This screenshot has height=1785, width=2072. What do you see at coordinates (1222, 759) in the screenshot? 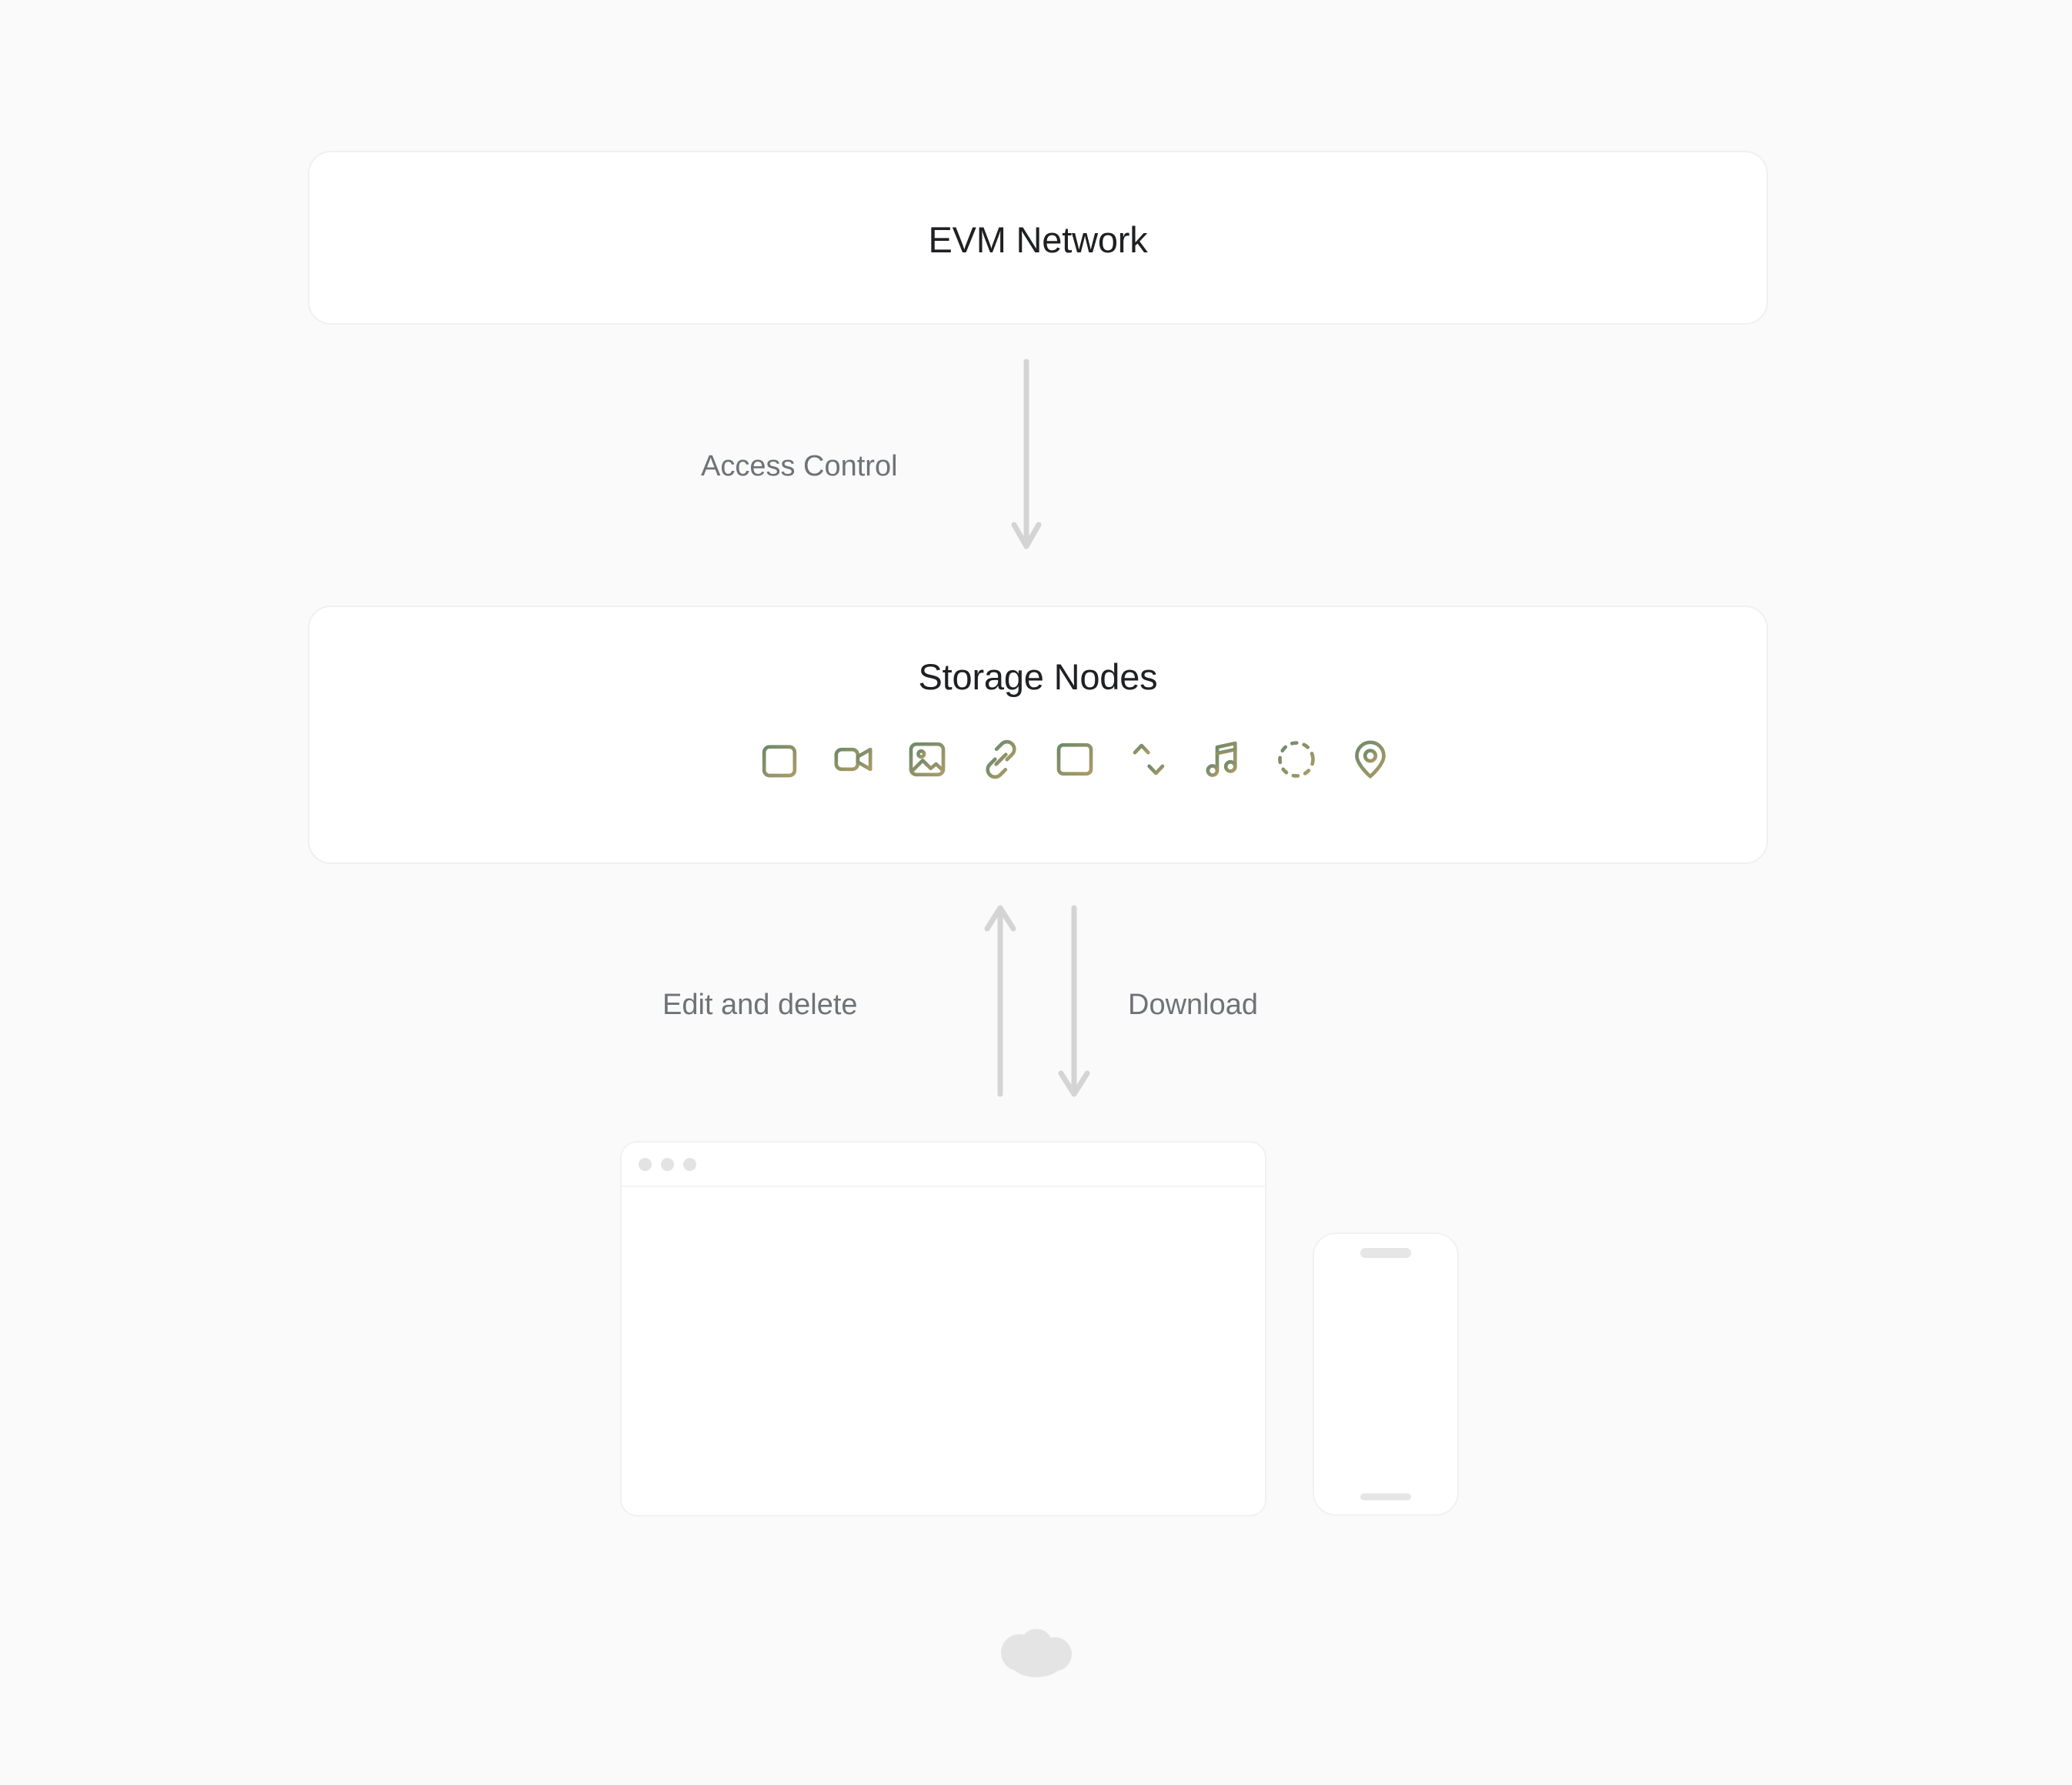
I see `music-note-icon` at bounding box center [1222, 759].